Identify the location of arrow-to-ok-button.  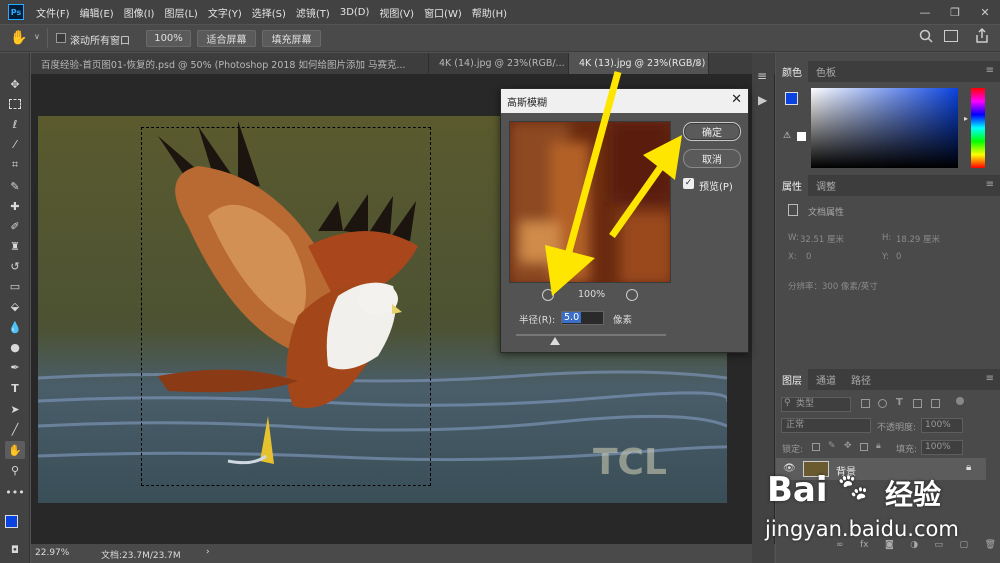
(645, 187).